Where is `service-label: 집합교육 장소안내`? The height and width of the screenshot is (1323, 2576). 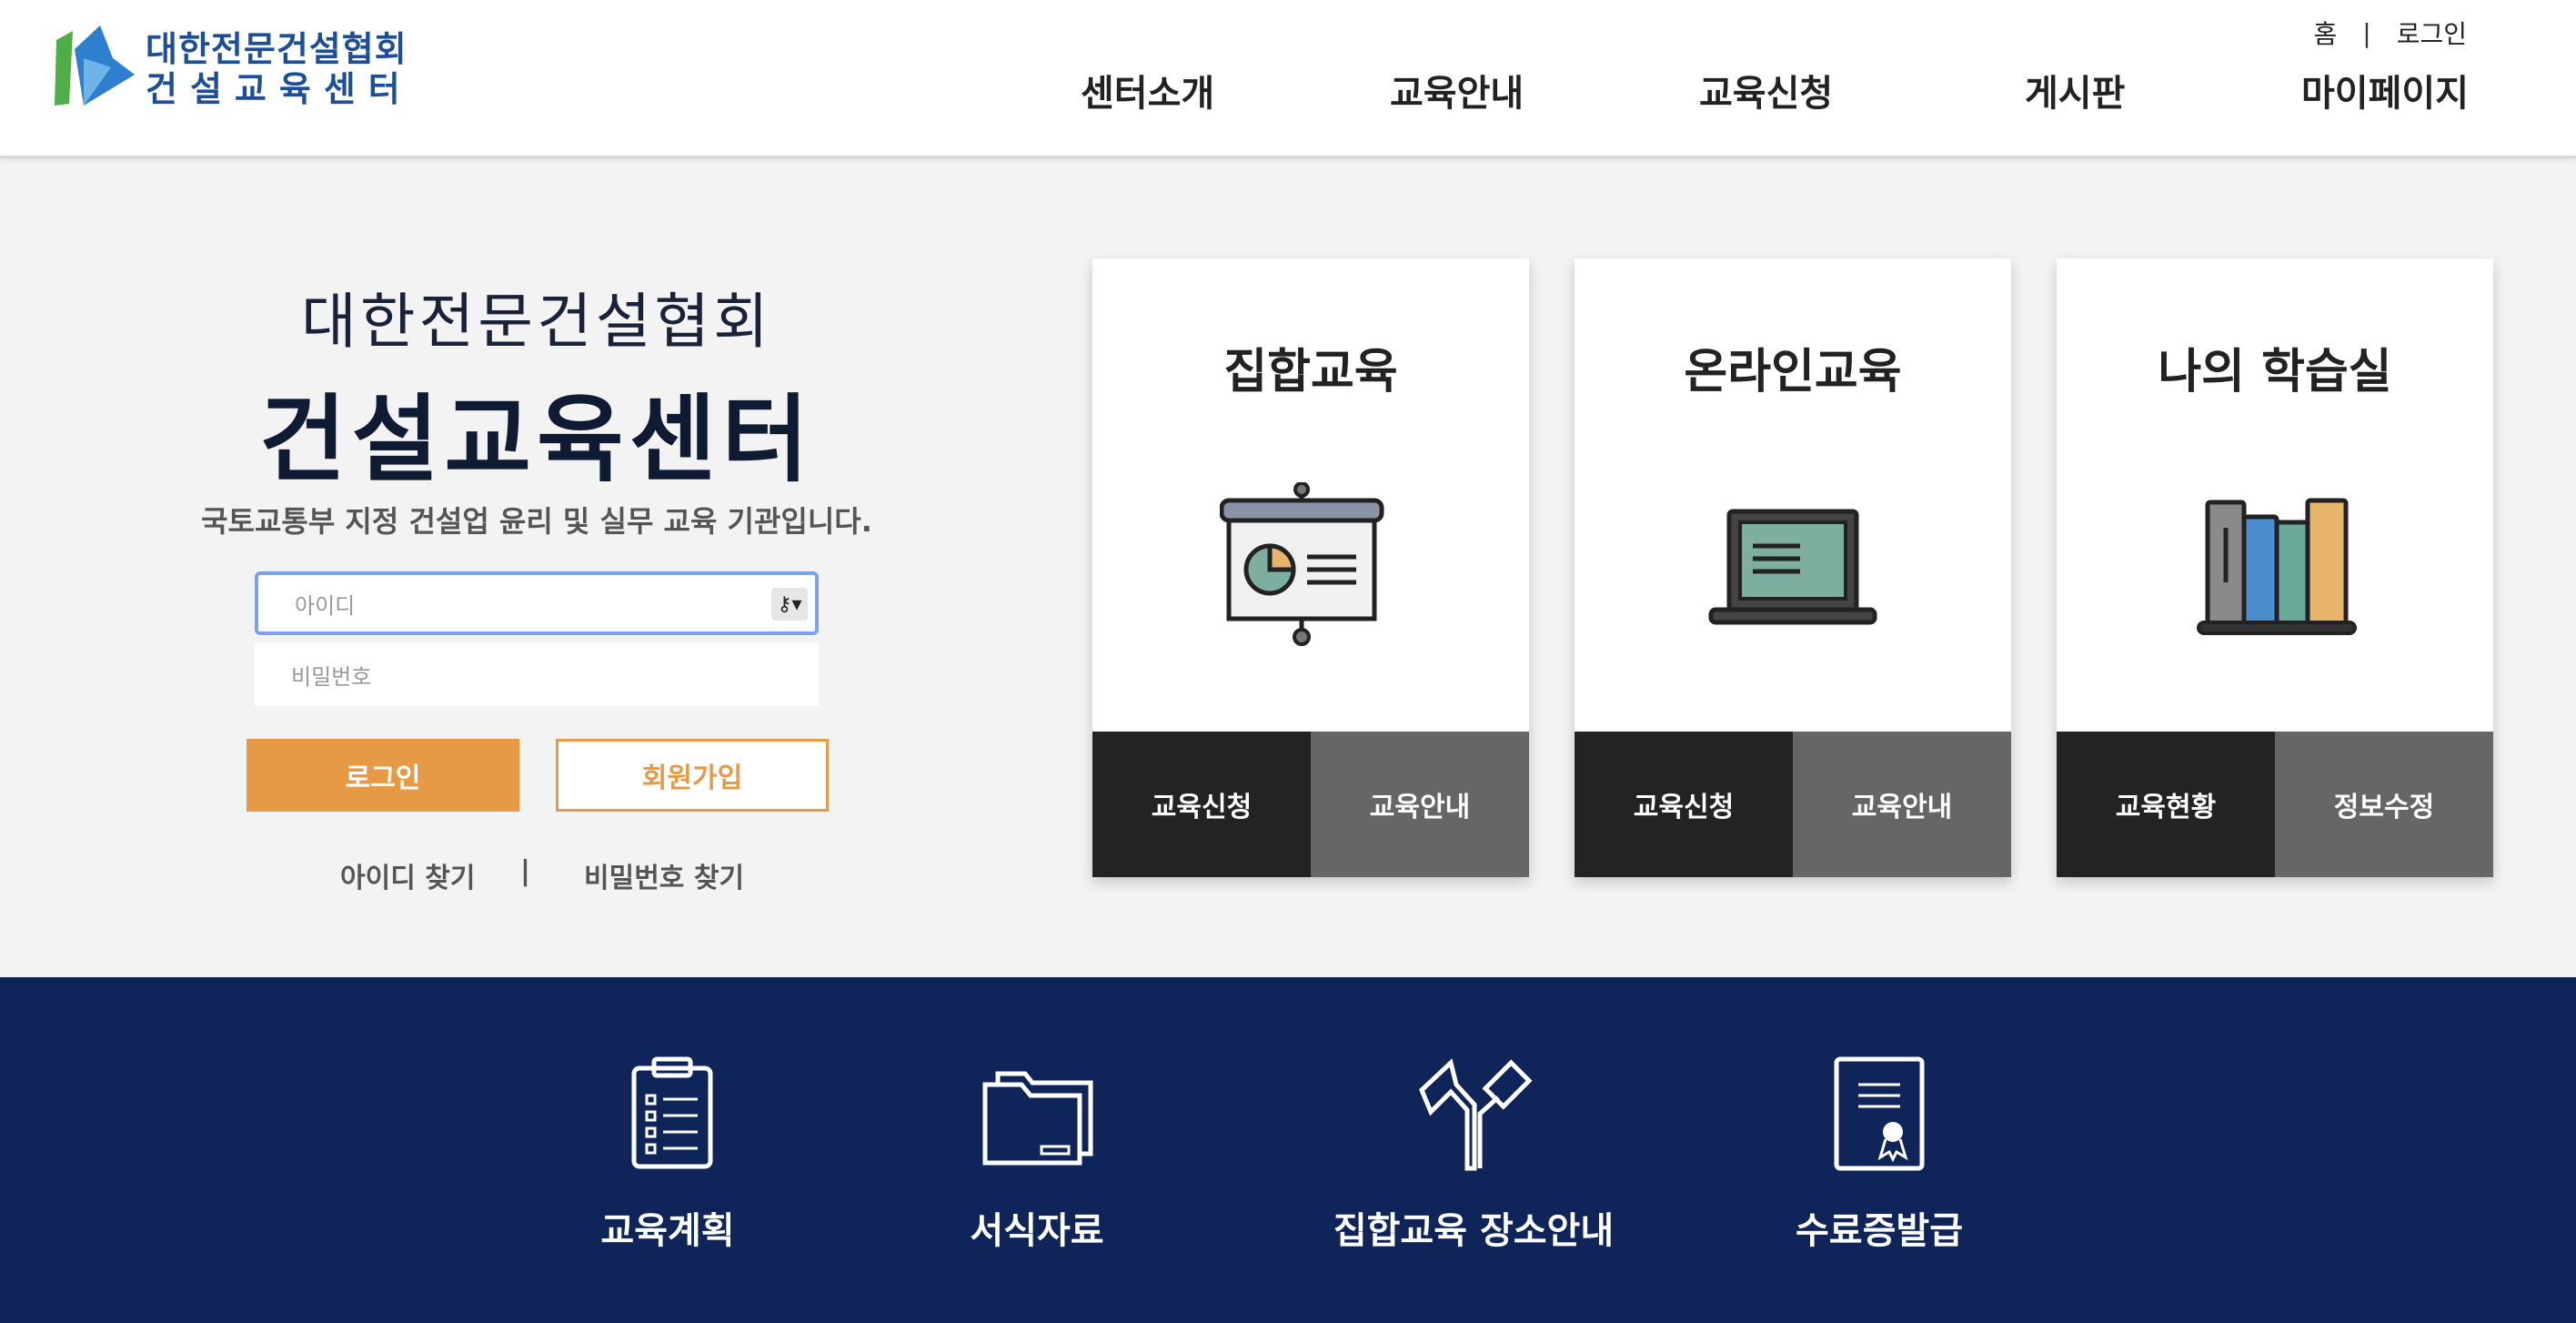
service-label: 집합교육 장소안내 is located at coordinates (1474, 1231).